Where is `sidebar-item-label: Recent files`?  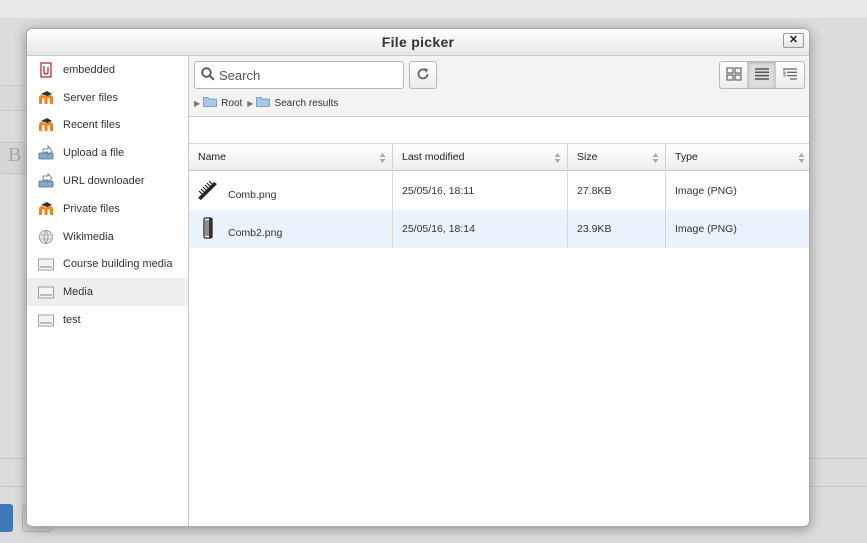
sidebar-item-label: Recent files is located at coordinates (92, 125).